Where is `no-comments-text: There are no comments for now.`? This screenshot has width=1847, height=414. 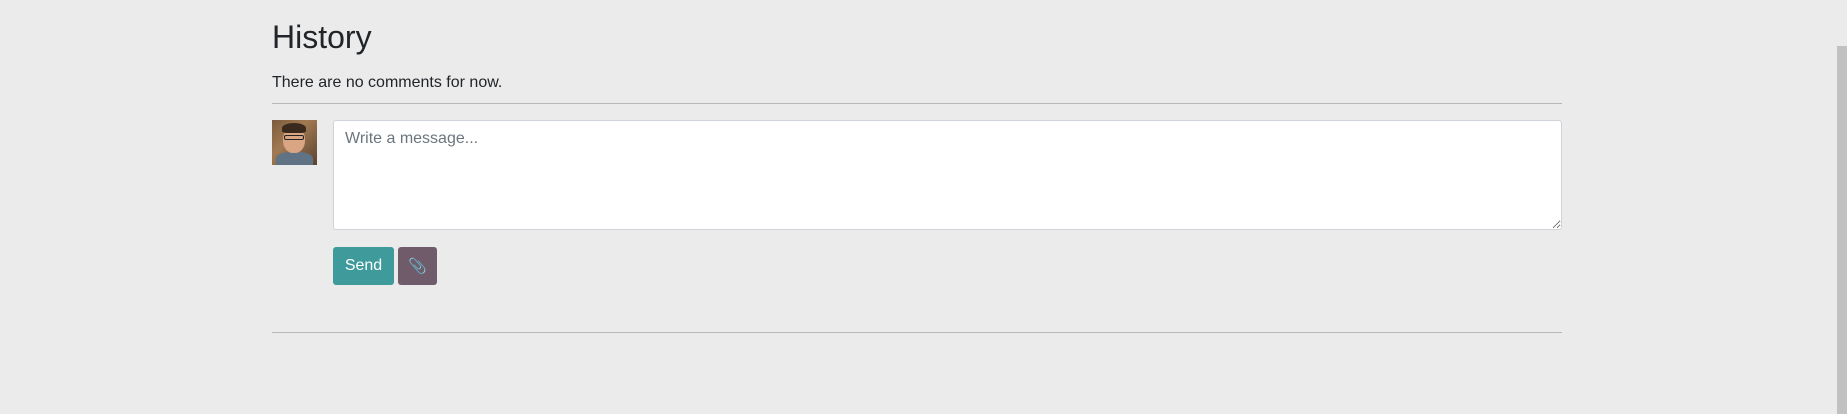
no-comments-text: There are no comments for now. is located at coordinates (387, 82).